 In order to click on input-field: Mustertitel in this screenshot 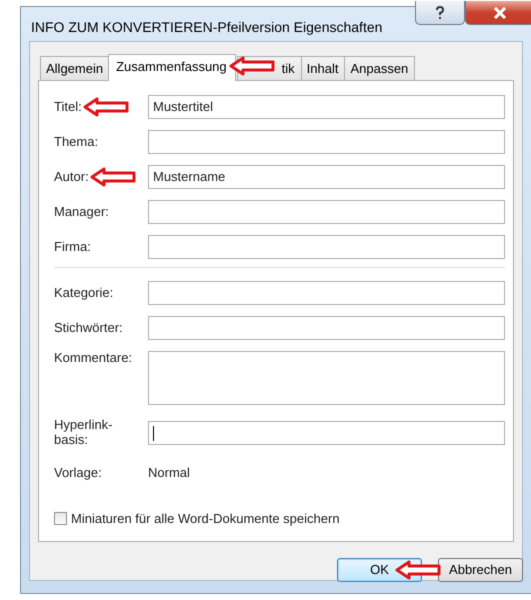, I will do `click(326, 107)`.